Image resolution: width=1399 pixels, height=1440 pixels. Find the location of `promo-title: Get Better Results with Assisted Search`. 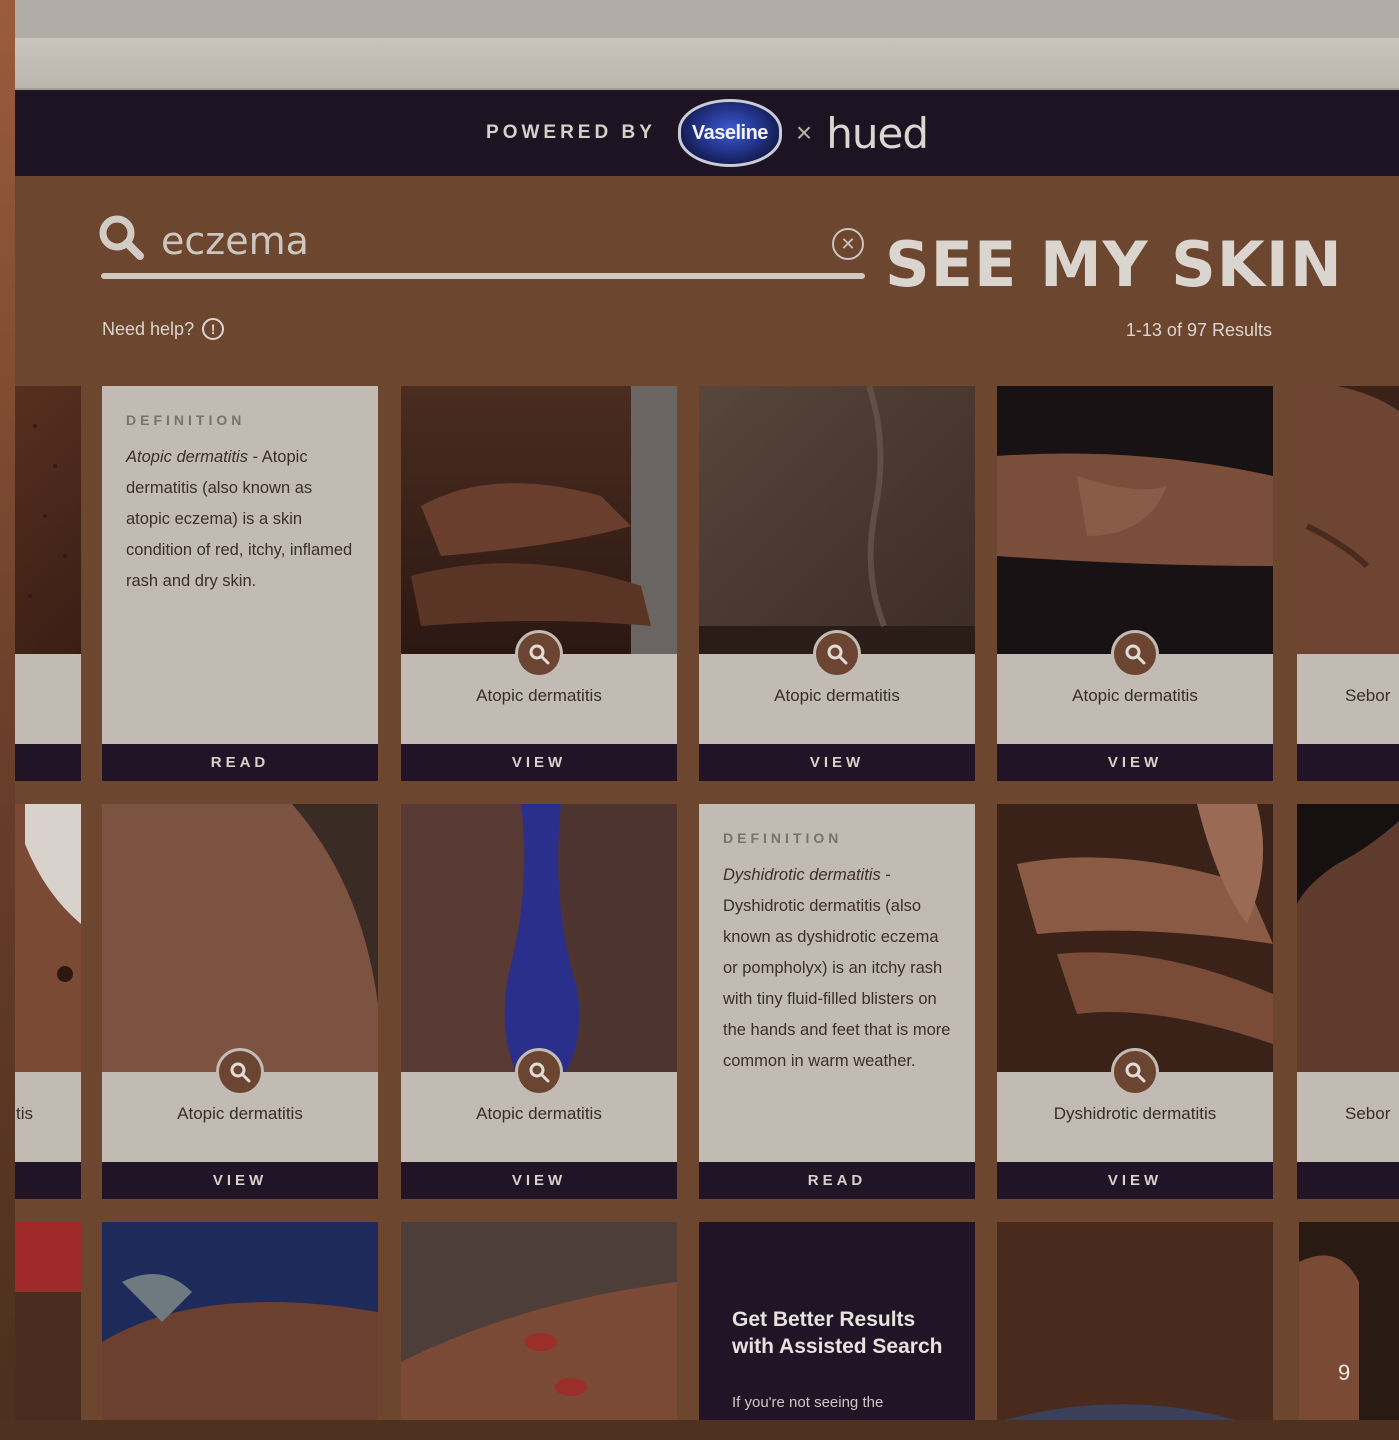

promo-title: Get Better Results with Assisted Search is located at coordinates (837, 1333).